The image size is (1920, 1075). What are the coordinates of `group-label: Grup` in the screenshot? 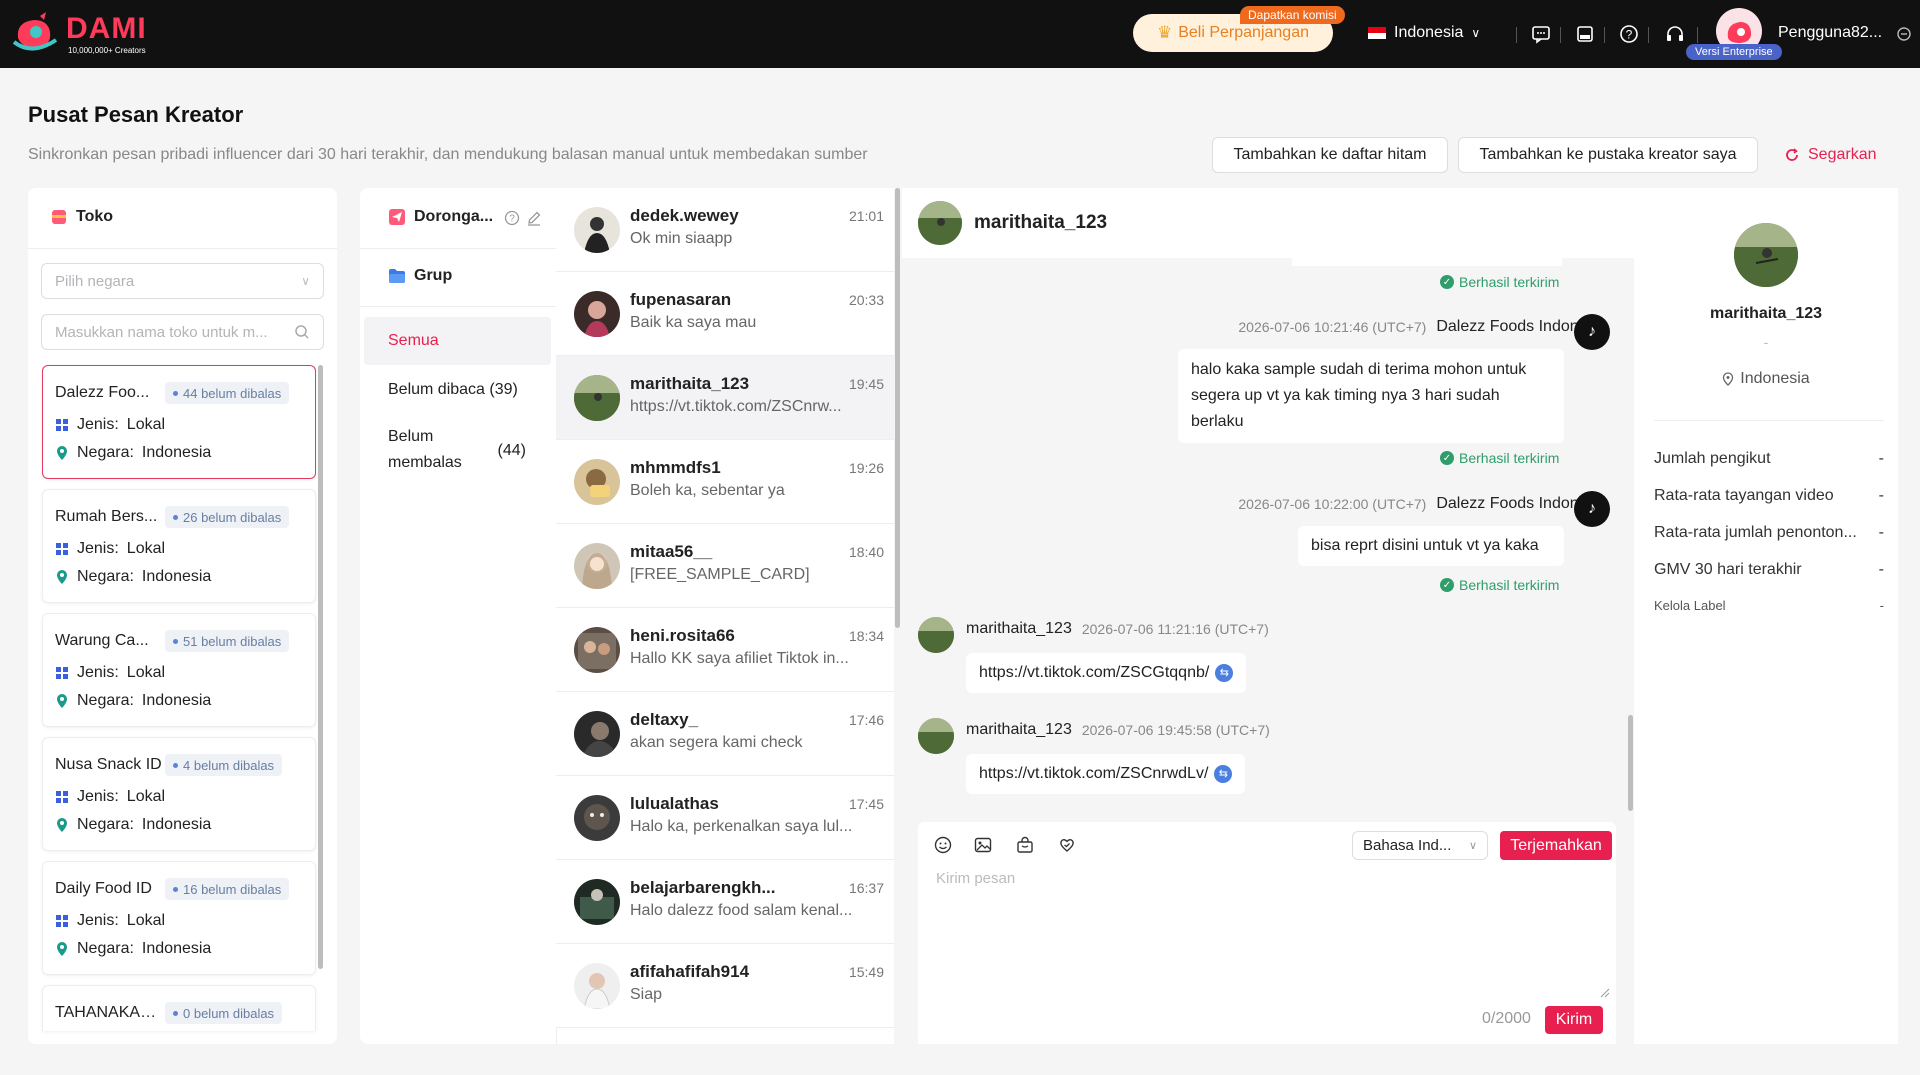 It's located at (433, 275).